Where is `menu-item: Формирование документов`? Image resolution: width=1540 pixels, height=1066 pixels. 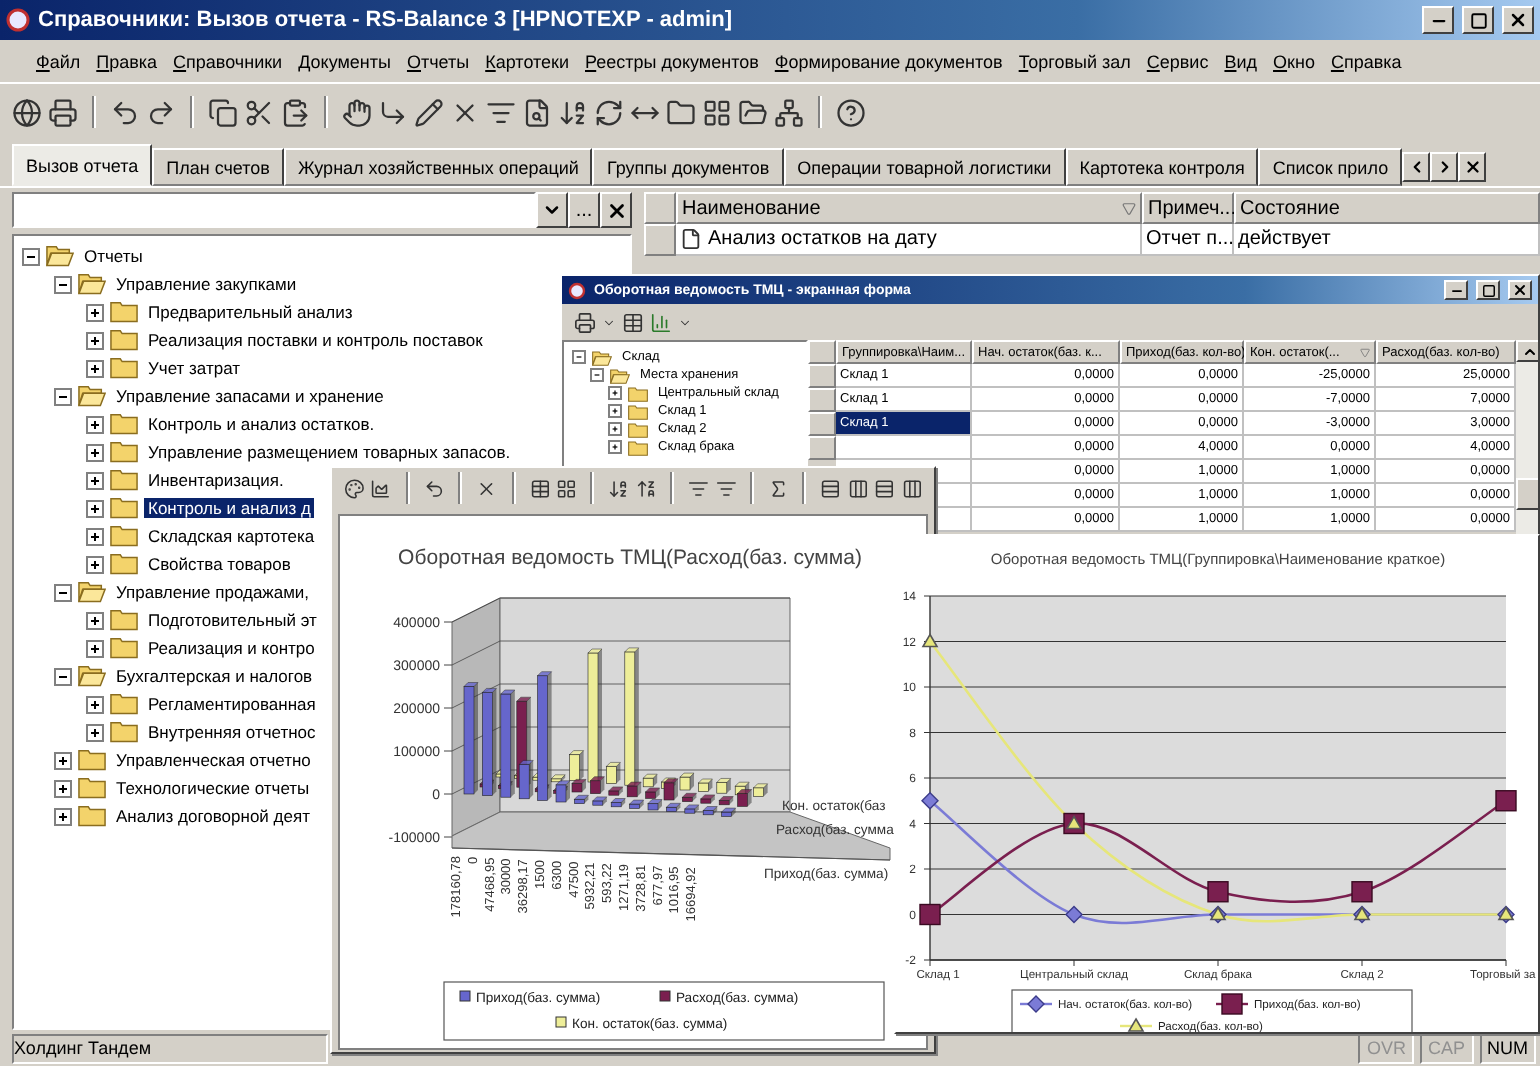 menu-item: Формирование документов is located at coordinates (888, 61).